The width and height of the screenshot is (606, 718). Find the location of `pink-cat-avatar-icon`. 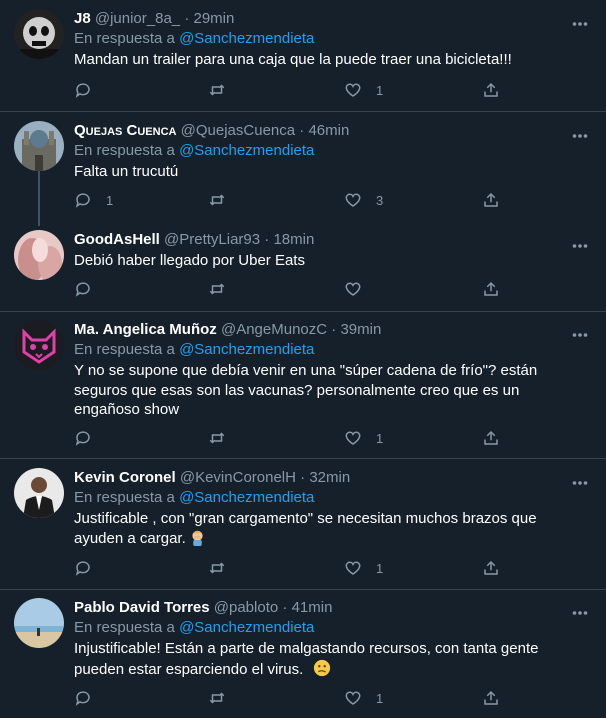

pink-cat-avatar-icon is located at coordinates (39, 345).